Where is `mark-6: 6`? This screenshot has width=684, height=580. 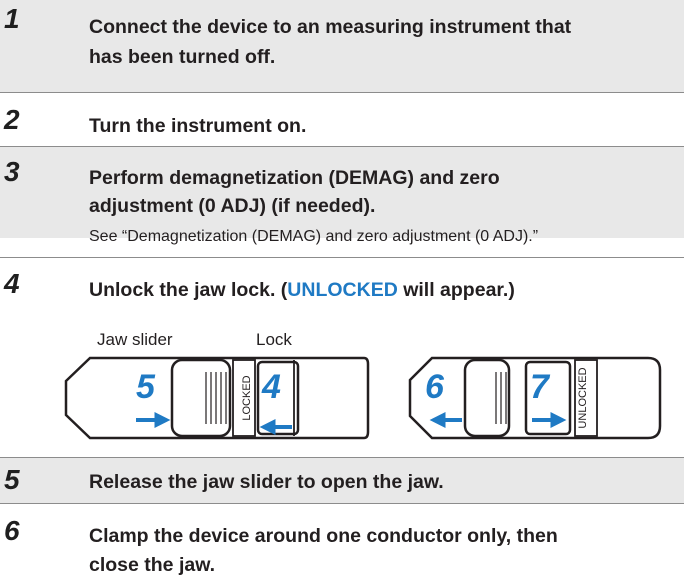
mark-6: 6 is located at coordinates (435, 387).